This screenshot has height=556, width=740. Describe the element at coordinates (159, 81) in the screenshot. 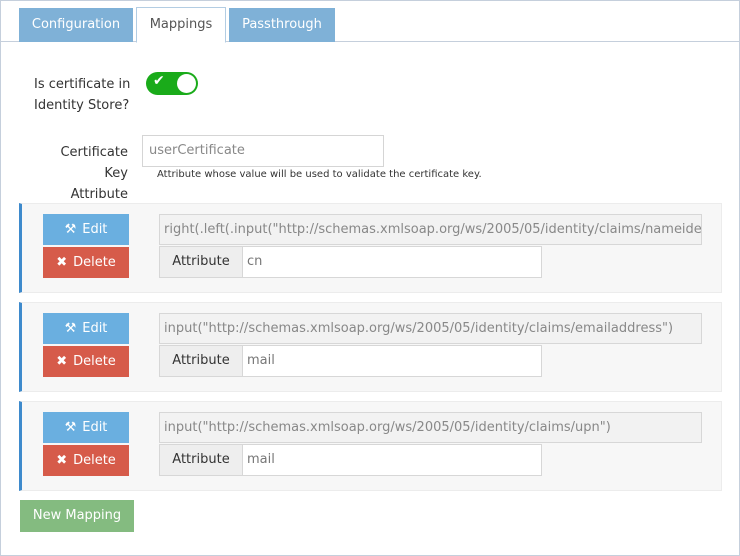

I see `check-icon: ✔` at that location.